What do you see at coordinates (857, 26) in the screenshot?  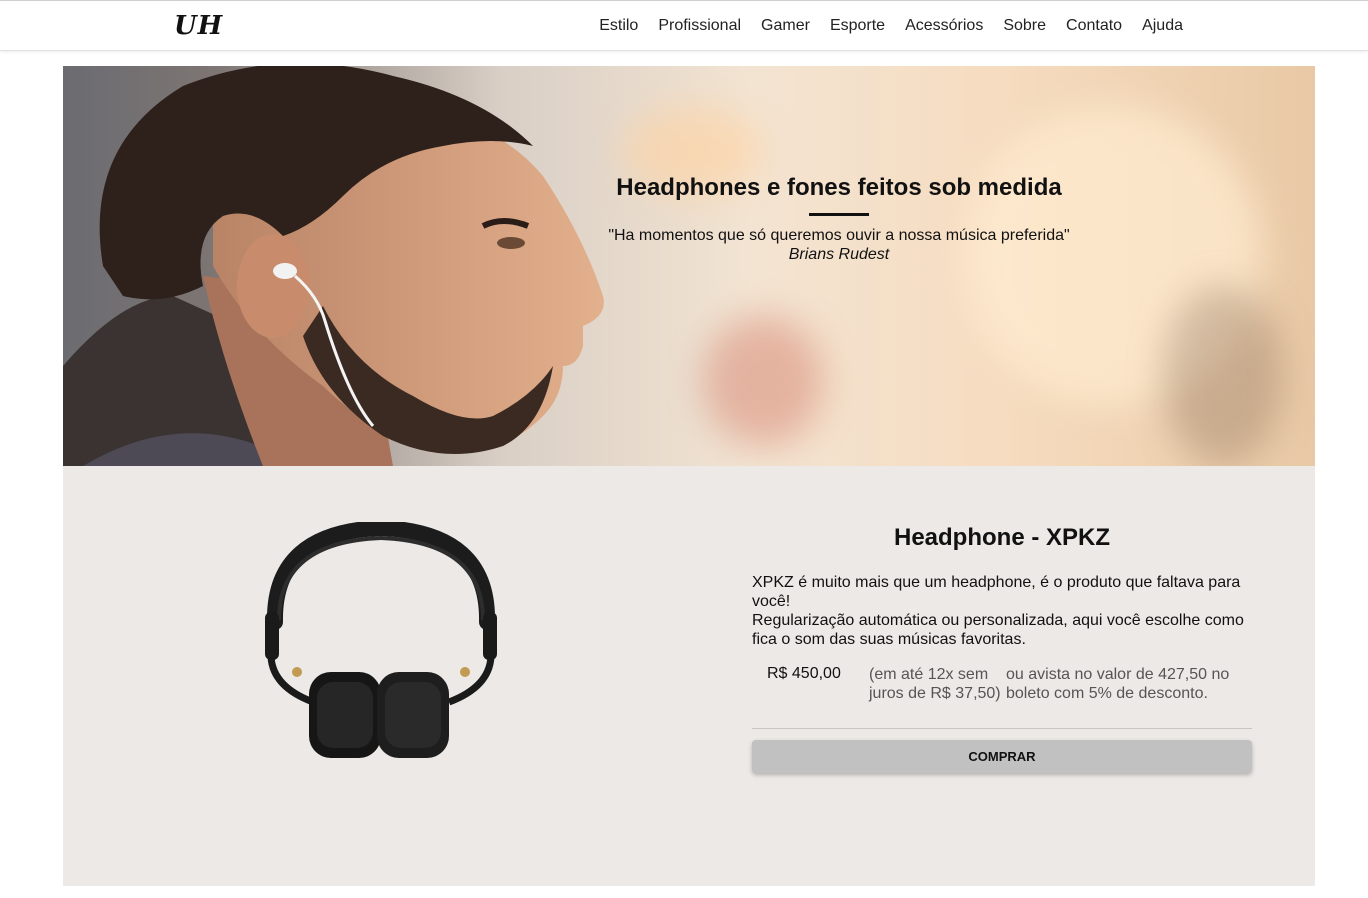 I see `nav-item-esporte: Esporte` at bounding box center [857, 26].